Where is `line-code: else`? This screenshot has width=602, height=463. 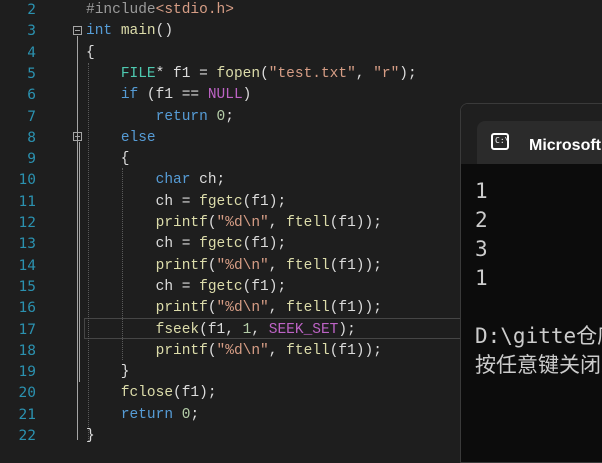 line-code: else is located at coordinates (121, 138).